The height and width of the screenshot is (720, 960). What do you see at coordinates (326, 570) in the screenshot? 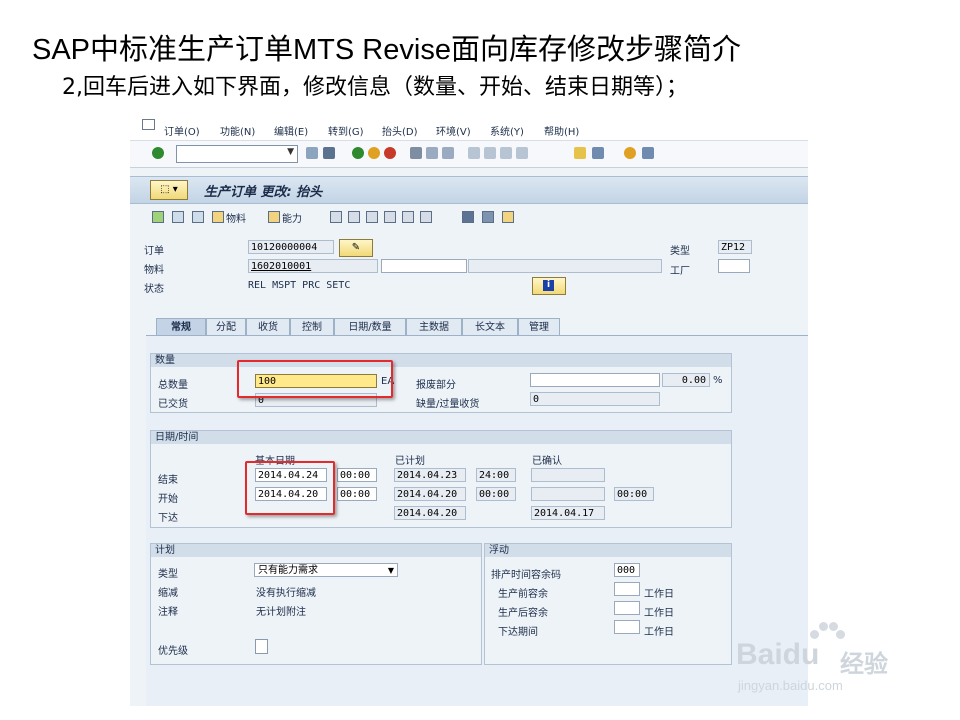
I see `plan-type-select: 只有能力需求 ▼` at bounding box center [326, 570].